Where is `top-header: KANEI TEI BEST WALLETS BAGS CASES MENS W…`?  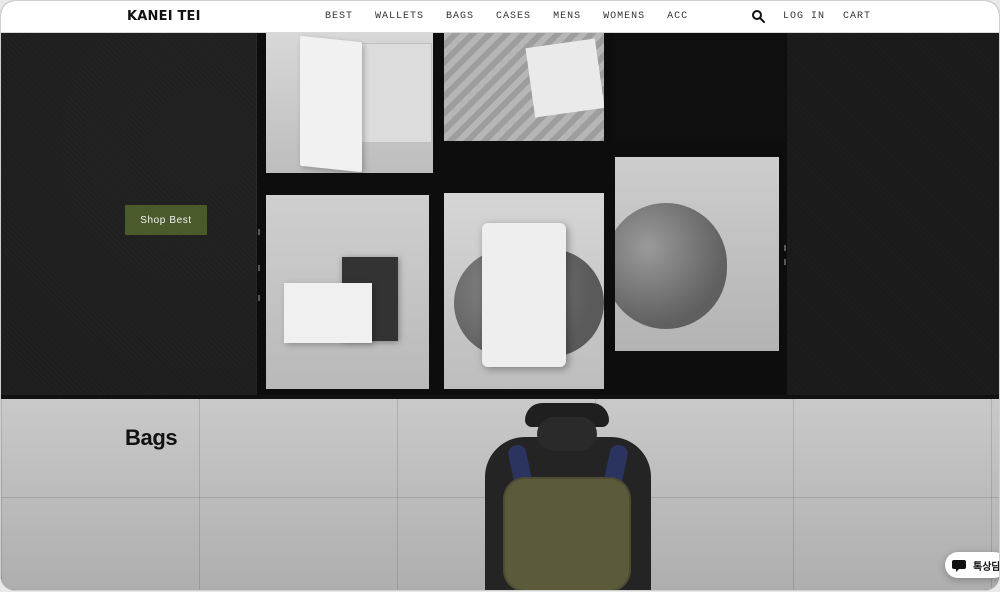 top-header: KANEI TEI BEST WALLETS BAGS CASES MENS W… is located at coordinates (500, 17).